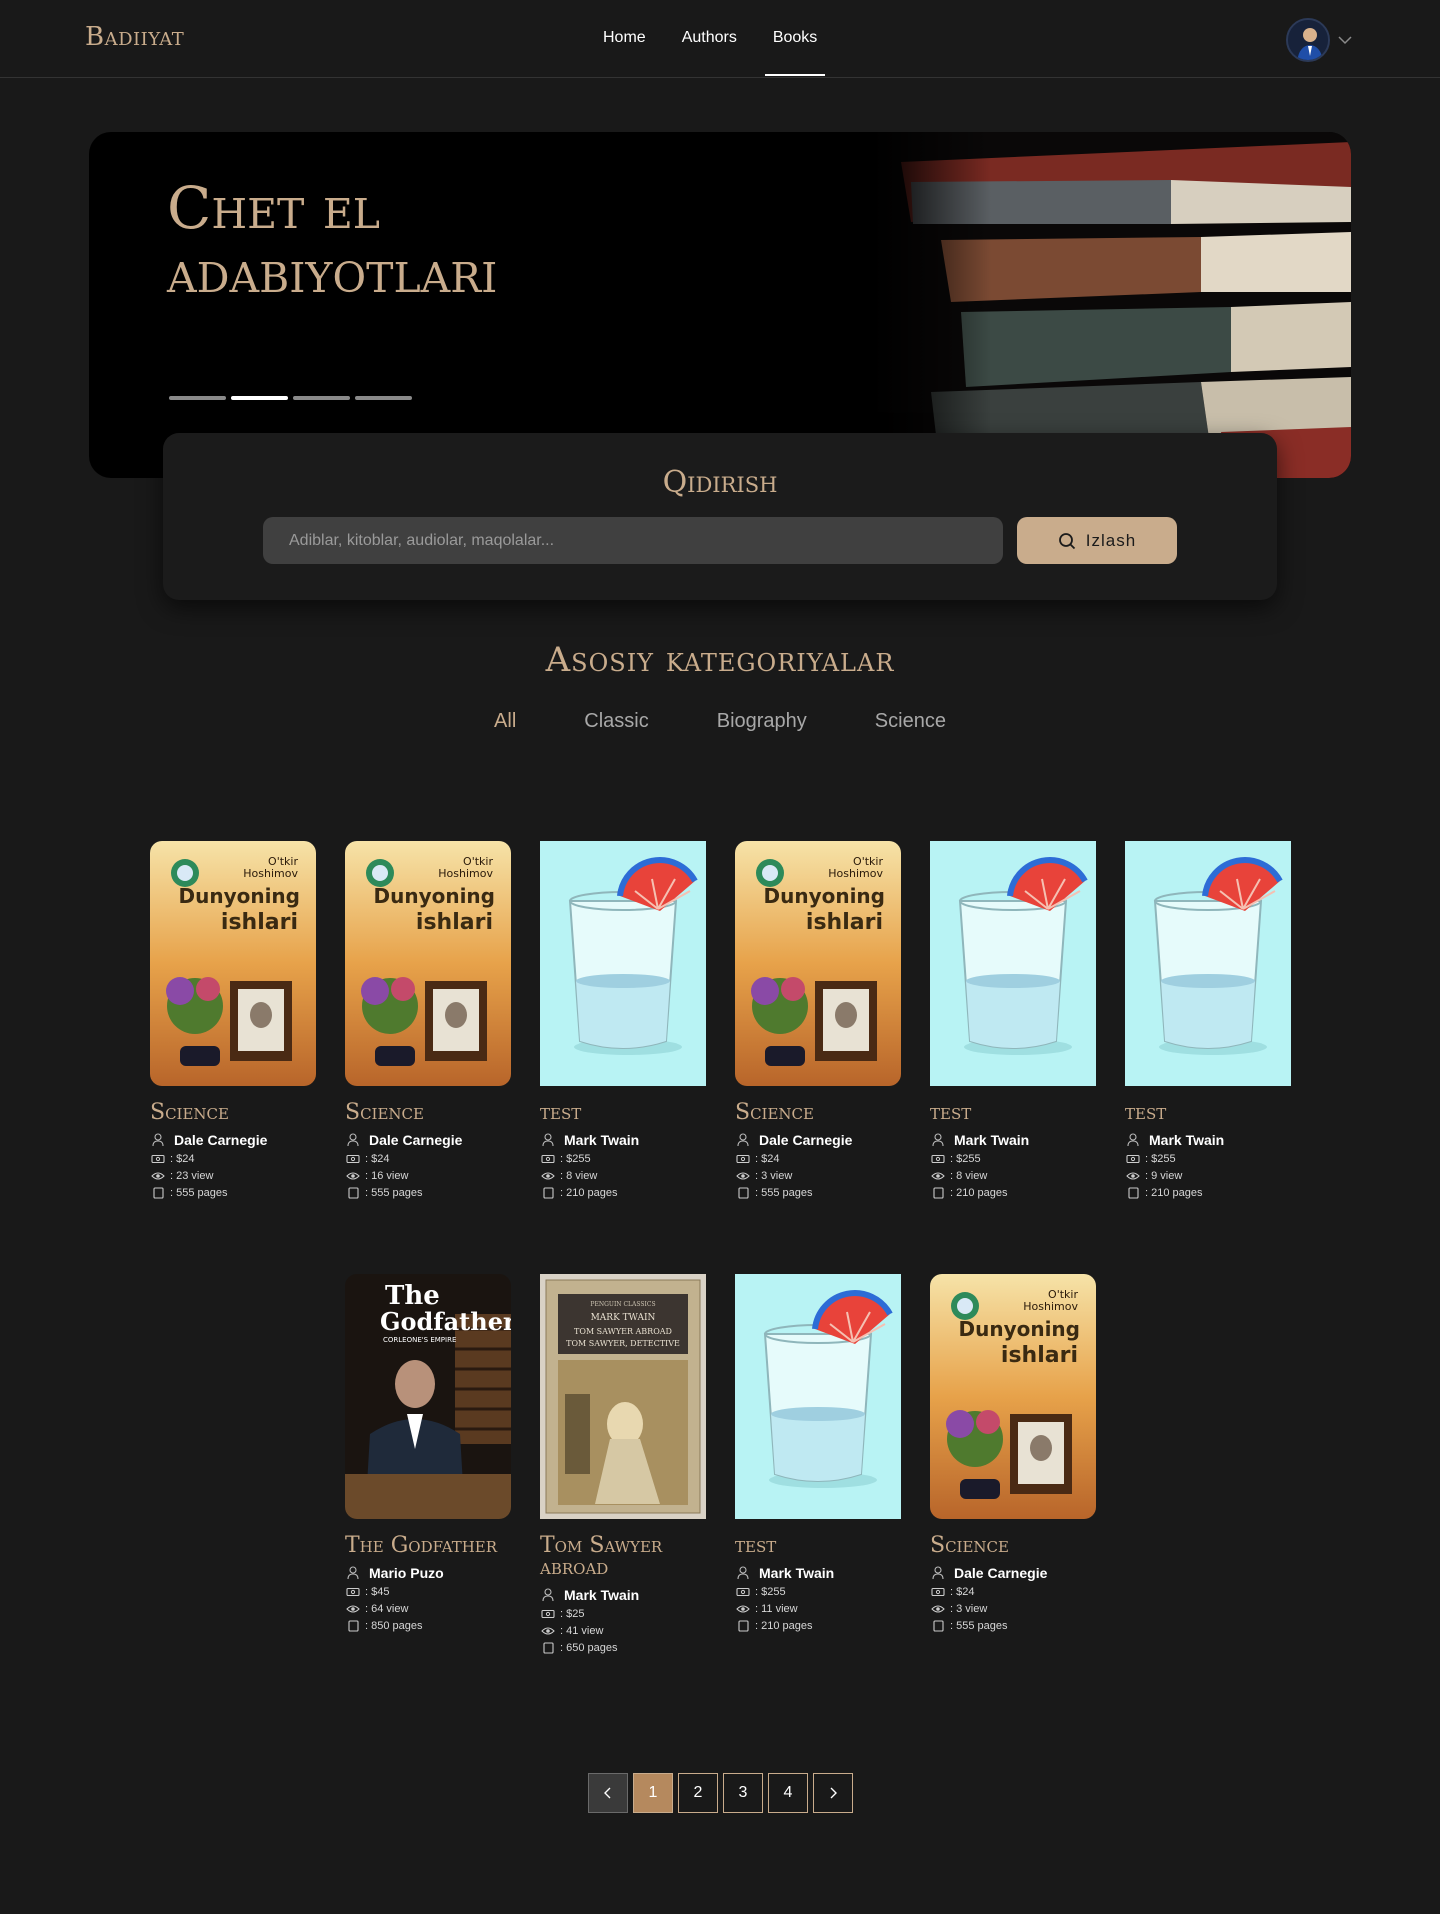  What do you see at coordinates (1013, 1609) in the screenshot?
I see `book-views: : 3 view` at bounding box center [1013, 1609].